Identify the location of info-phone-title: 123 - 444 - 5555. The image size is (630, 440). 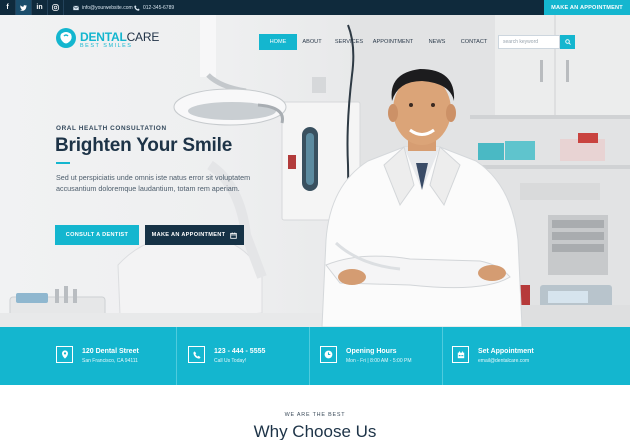
(240, 351).